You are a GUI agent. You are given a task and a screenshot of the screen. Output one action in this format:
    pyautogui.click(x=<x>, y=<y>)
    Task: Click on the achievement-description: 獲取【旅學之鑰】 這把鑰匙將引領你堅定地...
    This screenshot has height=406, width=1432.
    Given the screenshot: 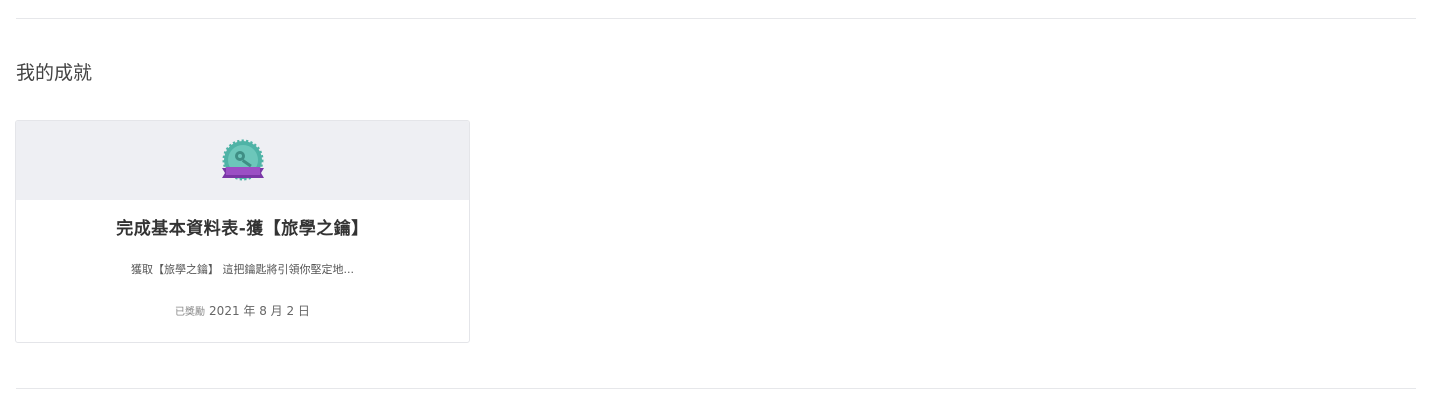 What is the action you would take?
    pyautogui.click(x=242, y=269)
    